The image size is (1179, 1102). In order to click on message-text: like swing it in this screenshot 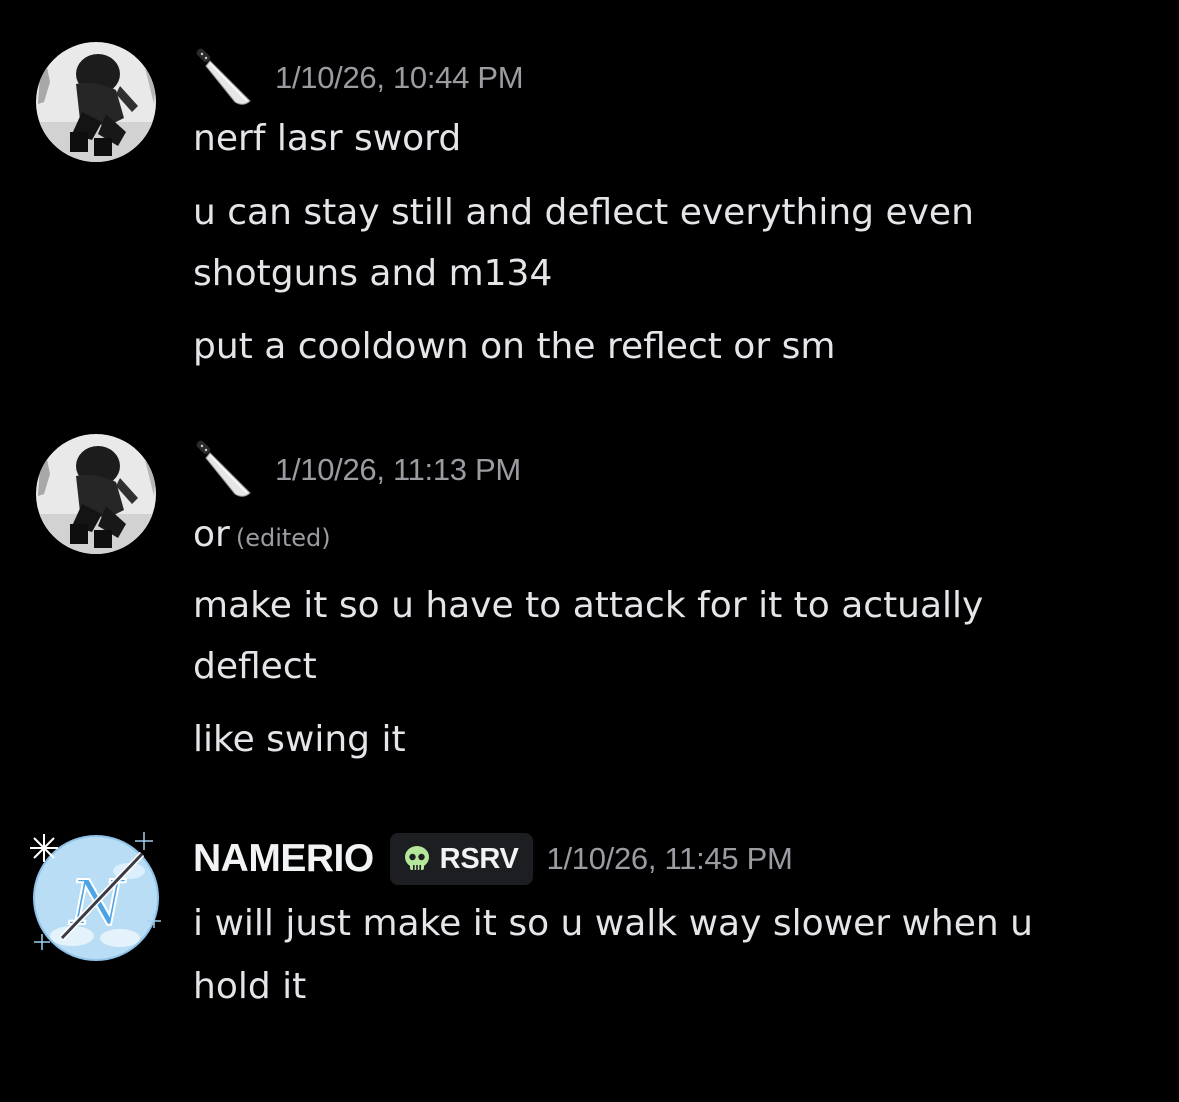, I will do `click(299, 739)`.